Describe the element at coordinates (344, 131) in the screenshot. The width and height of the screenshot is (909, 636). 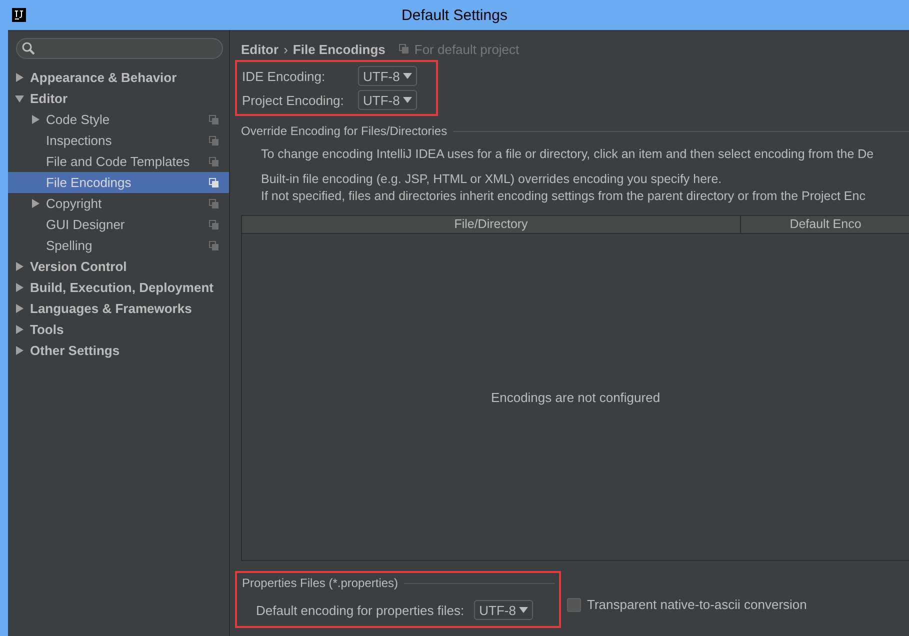
I see `section-title: Override Encoding for Files/Directories` at that location.